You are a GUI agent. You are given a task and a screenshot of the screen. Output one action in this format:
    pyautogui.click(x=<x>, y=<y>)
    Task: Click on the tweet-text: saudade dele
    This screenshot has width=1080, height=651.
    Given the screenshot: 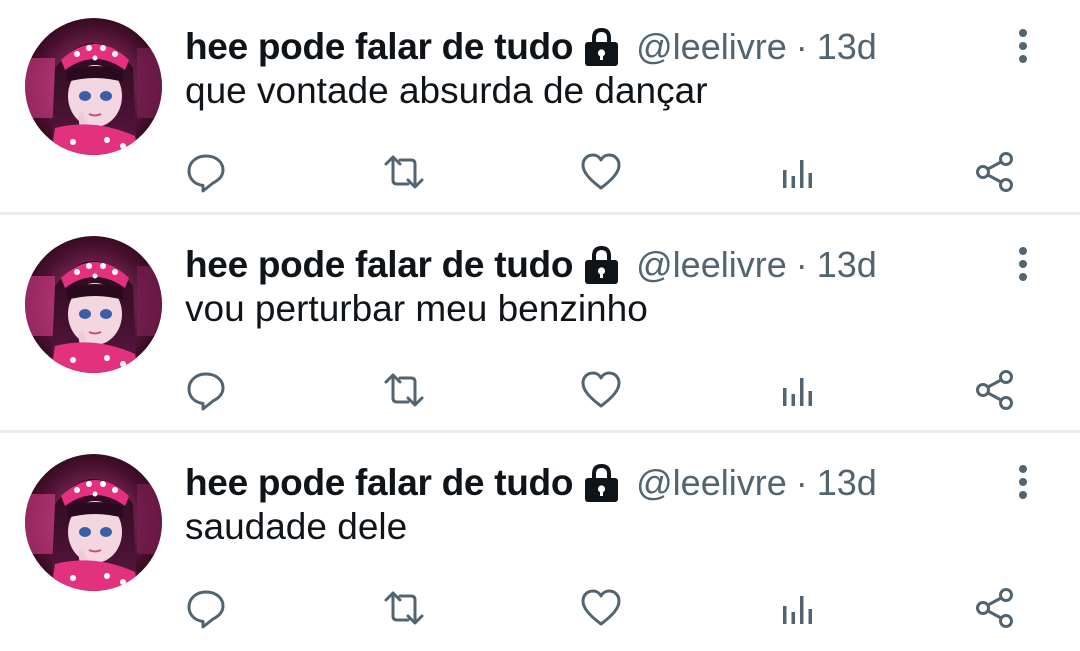 What is the action you would take?
    pyautogui.click(x=296, y=526)
    